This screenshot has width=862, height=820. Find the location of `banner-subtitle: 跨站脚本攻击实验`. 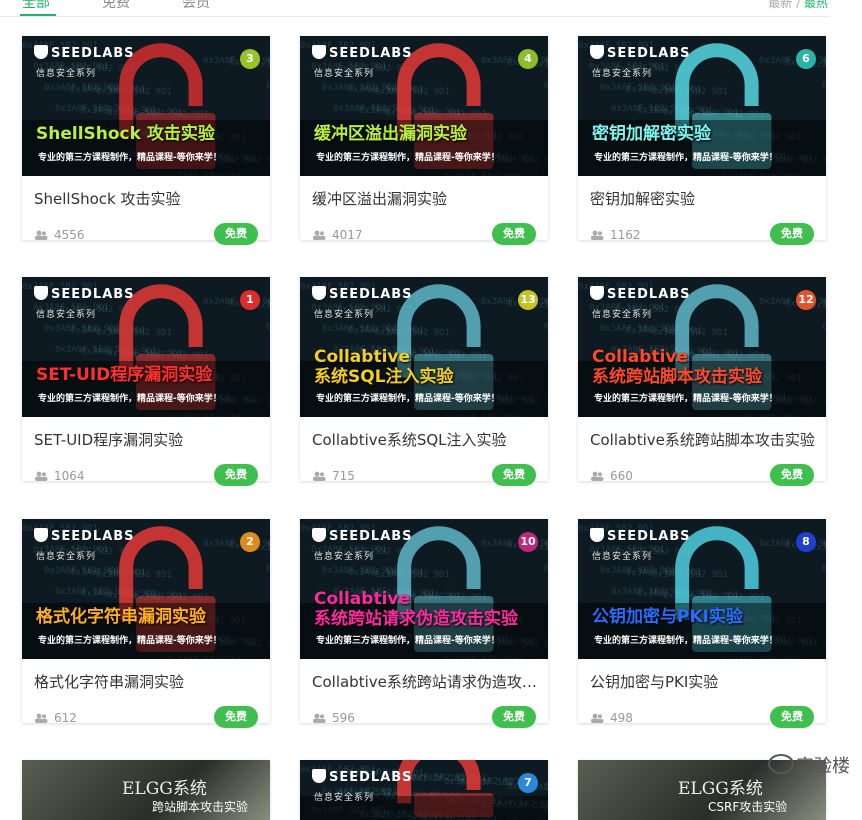

banner-subtitle: 跨站脚本攻击实验 is located at coordinates (200, 807).